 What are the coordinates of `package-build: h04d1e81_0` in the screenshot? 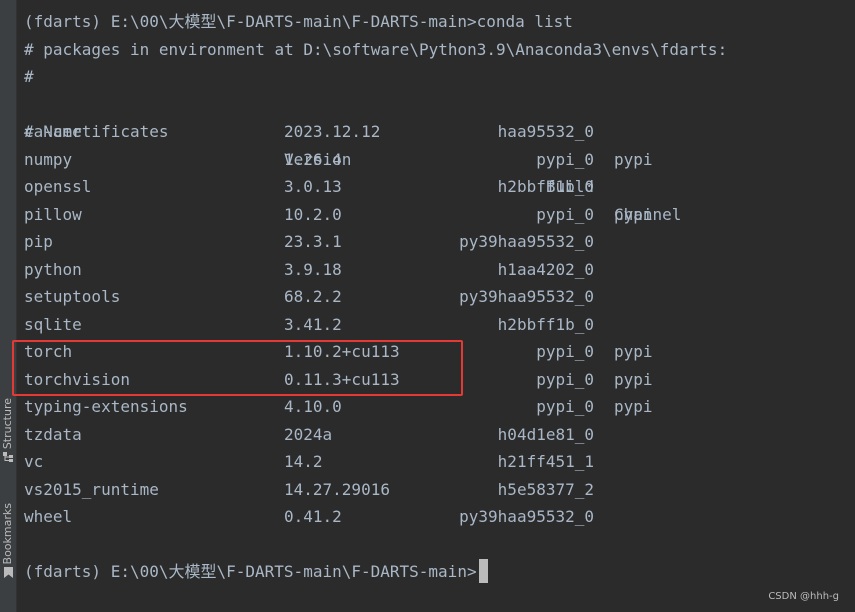 It's located at (545, 434).